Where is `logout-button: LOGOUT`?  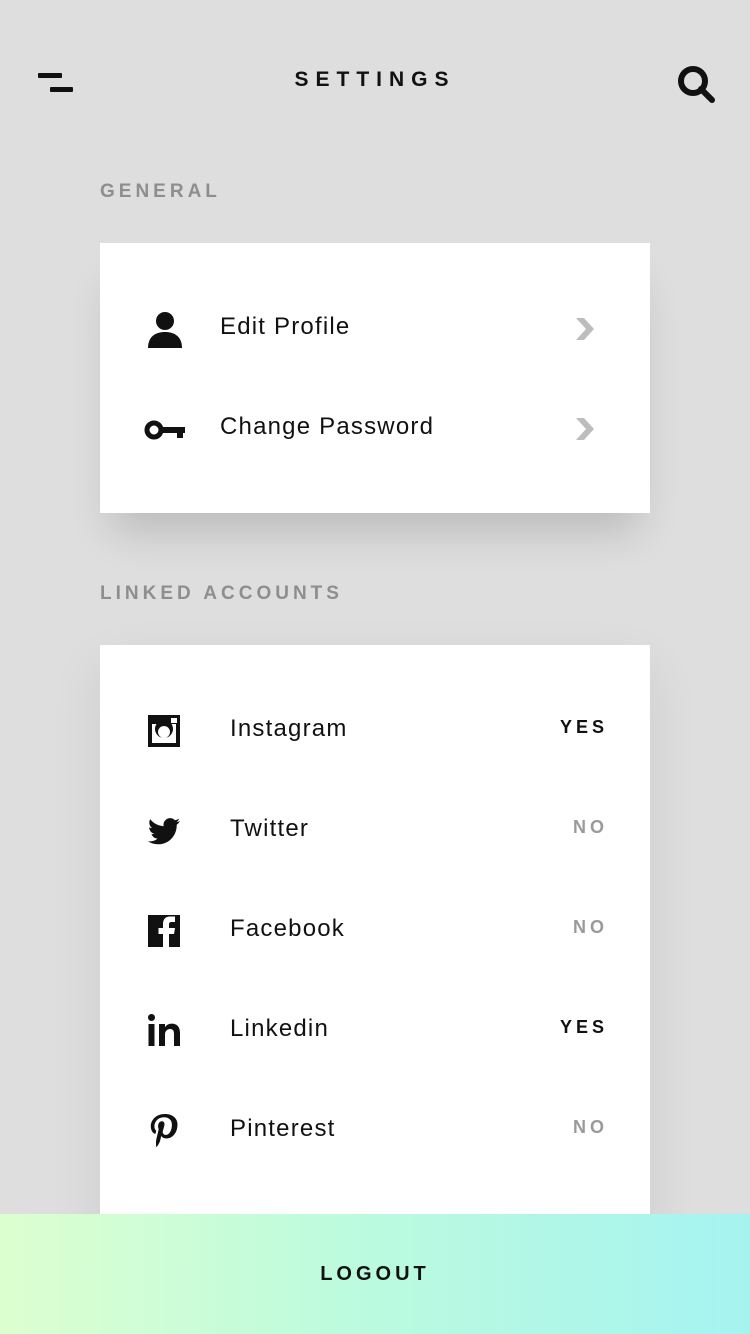
logout-button: LOGOUT is located at coordinates (375, 1274).